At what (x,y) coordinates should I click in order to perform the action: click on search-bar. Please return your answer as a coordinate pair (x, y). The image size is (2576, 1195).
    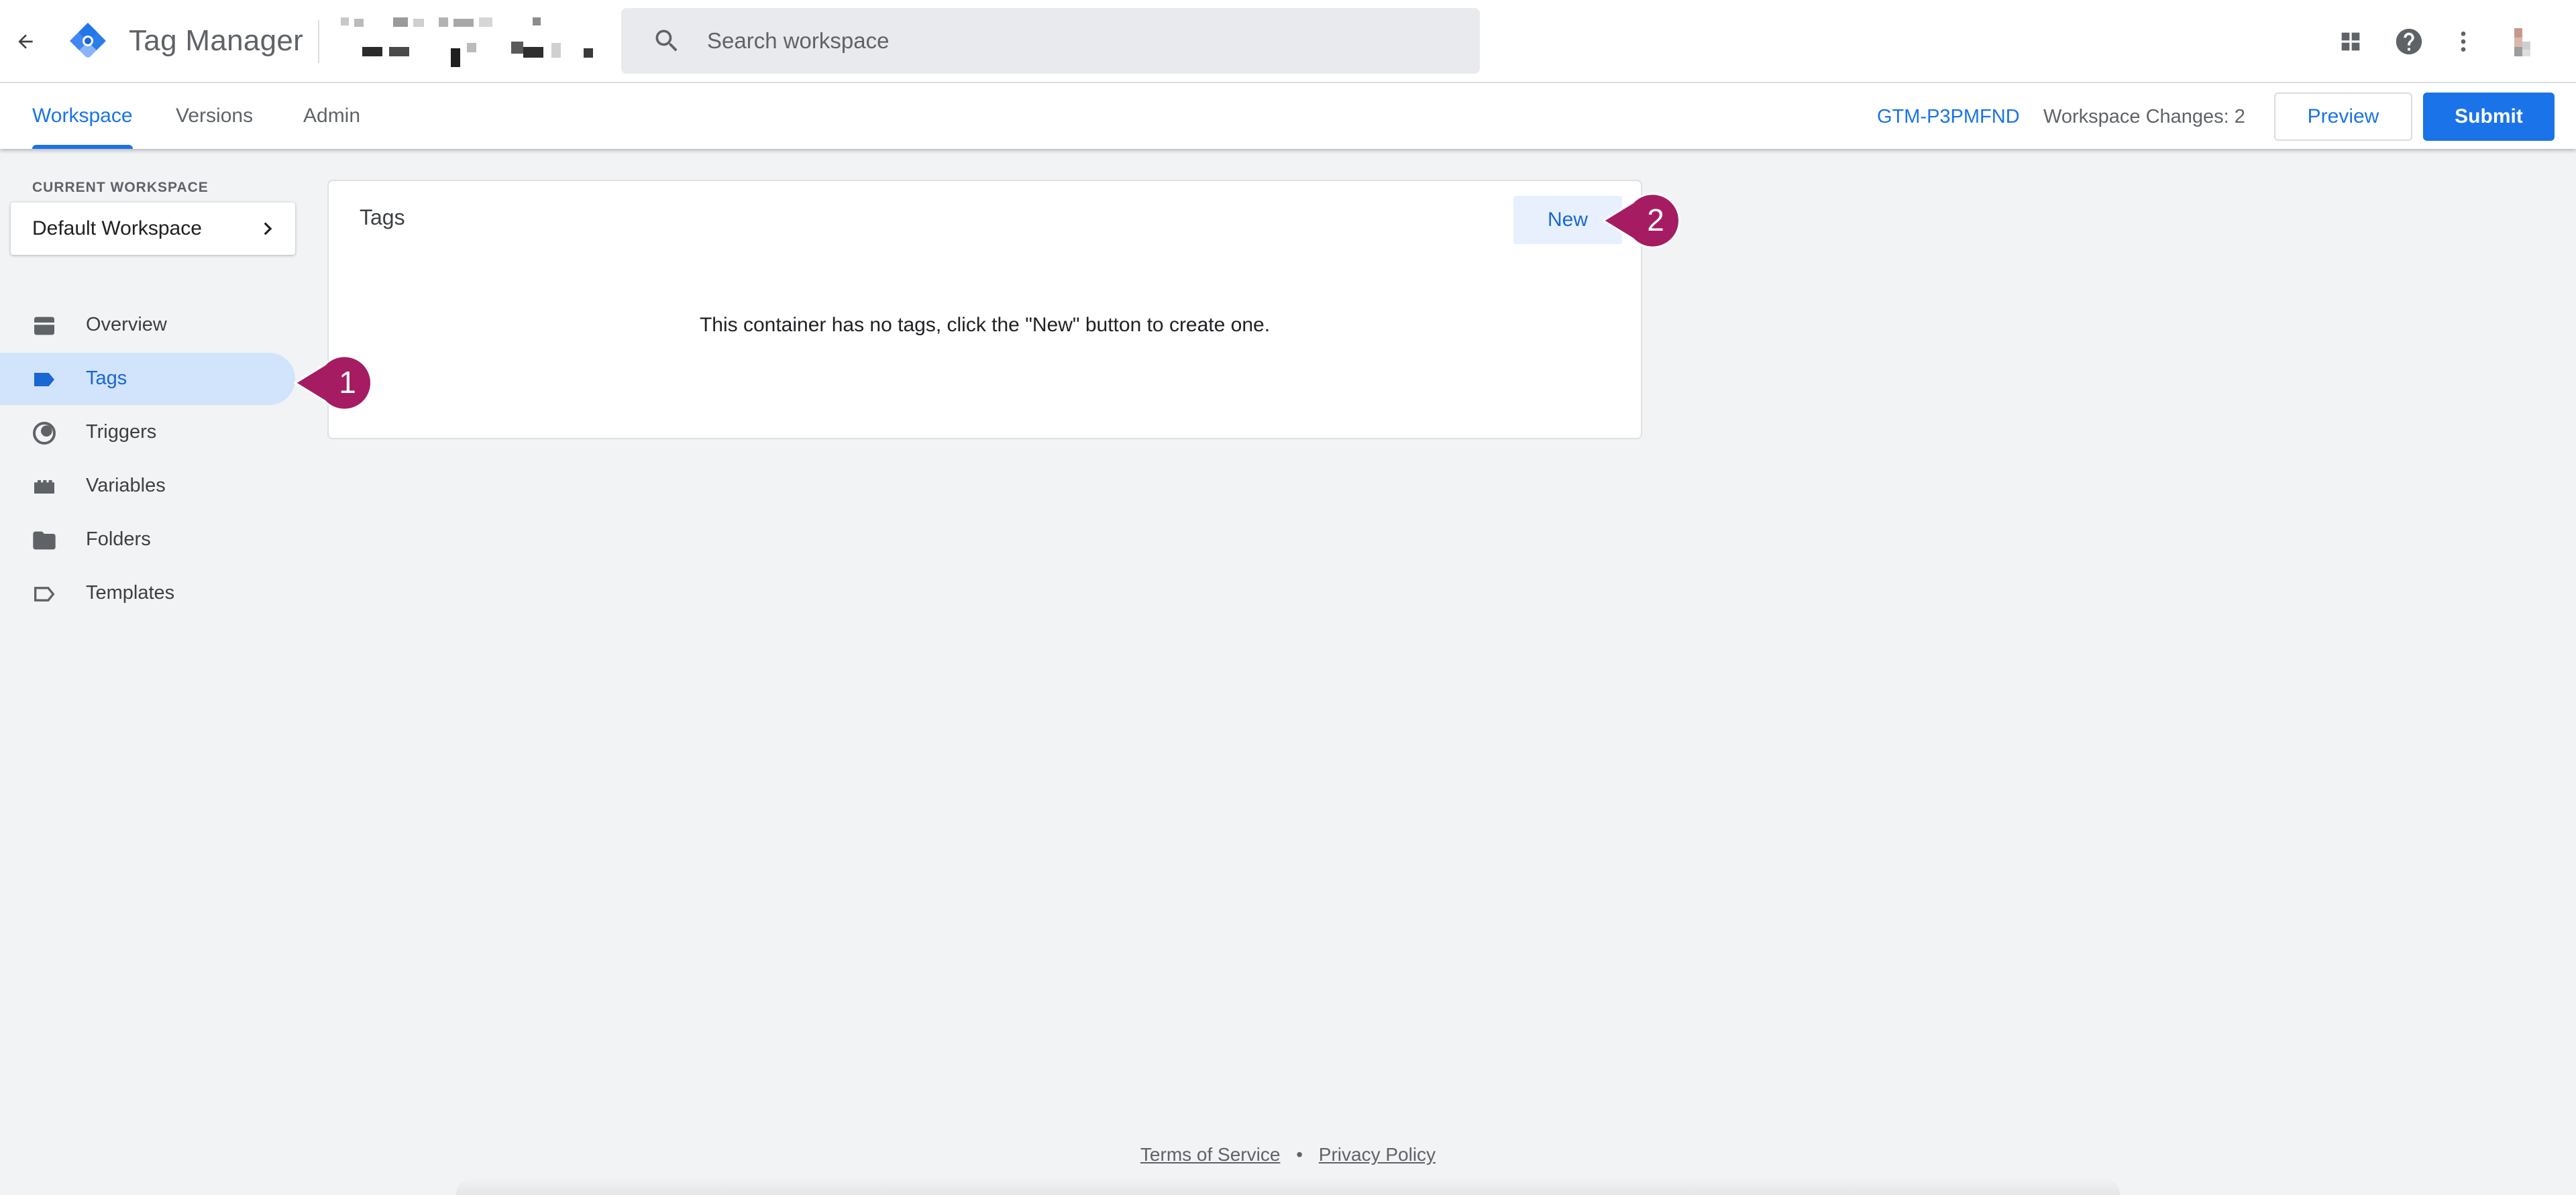
    Looking at the image, I should click on (1050, 41).